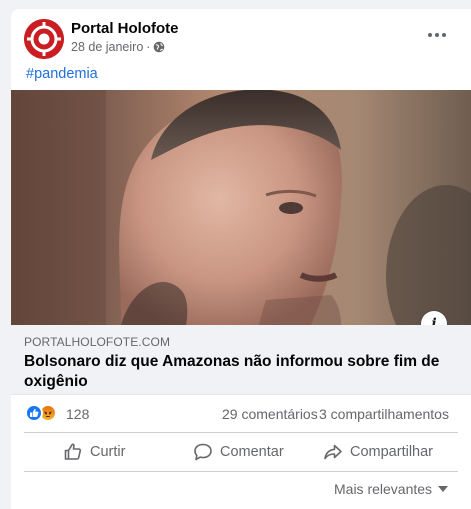  I want to click on reaction-icons, so click(43, 413).